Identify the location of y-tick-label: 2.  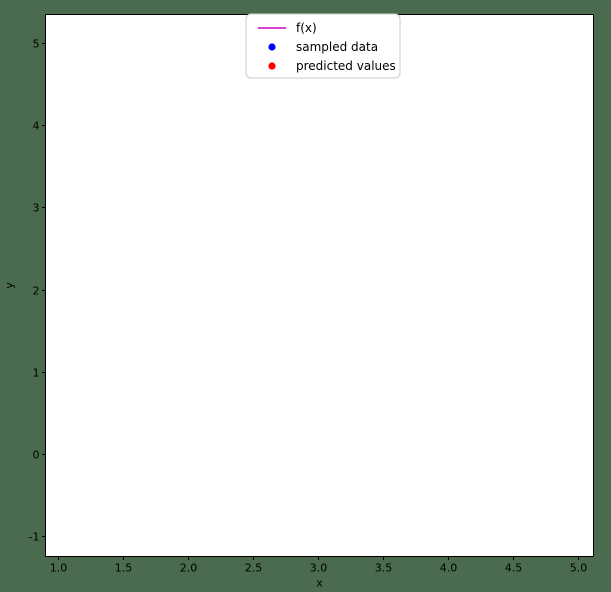
(36, 291).